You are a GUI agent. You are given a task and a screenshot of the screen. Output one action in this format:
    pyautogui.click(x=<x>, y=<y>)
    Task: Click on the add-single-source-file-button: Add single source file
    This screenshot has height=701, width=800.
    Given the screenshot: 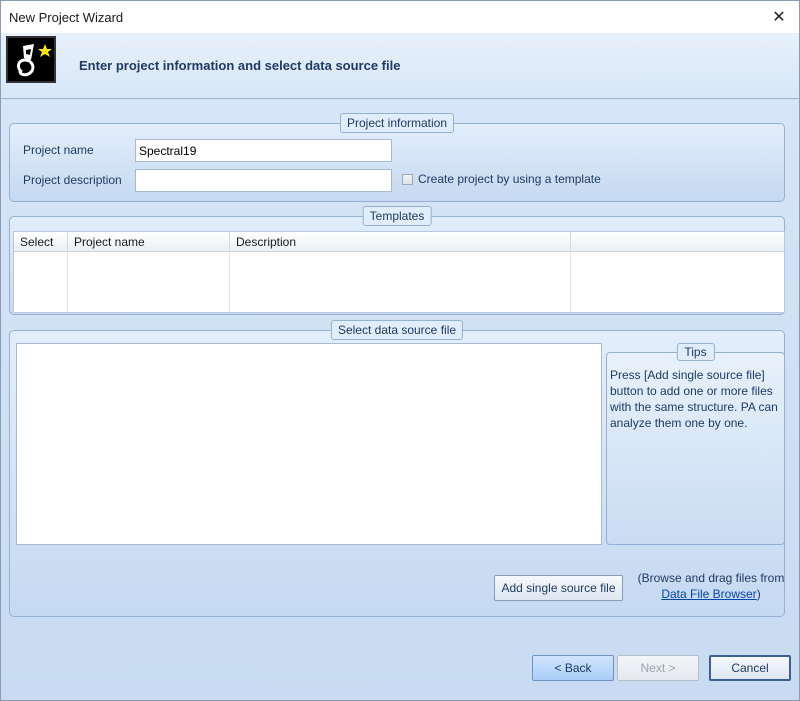 What is the action you would take?
    pyautogui.click(x=558, y=588)
    